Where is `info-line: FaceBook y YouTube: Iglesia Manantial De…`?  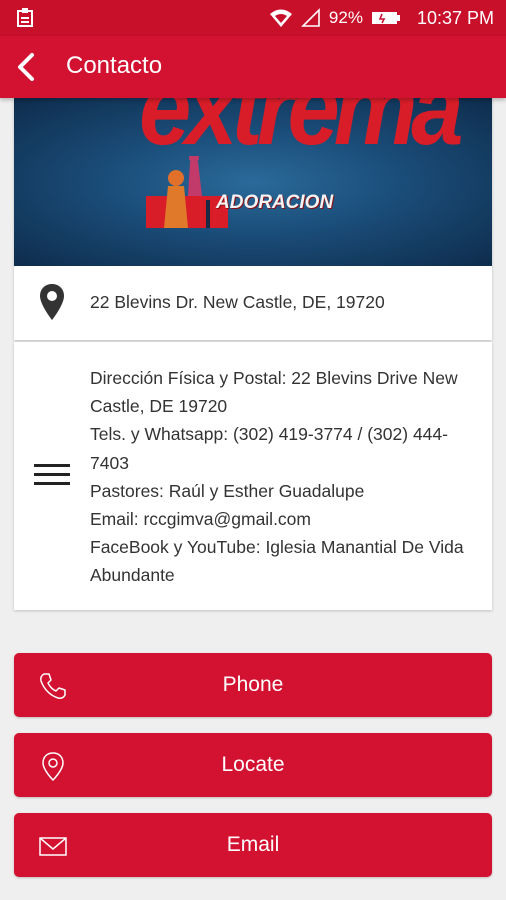
info-line: FaceBook y YouTube: Iglesia Manantial De… is located at coordinates (277, 561).